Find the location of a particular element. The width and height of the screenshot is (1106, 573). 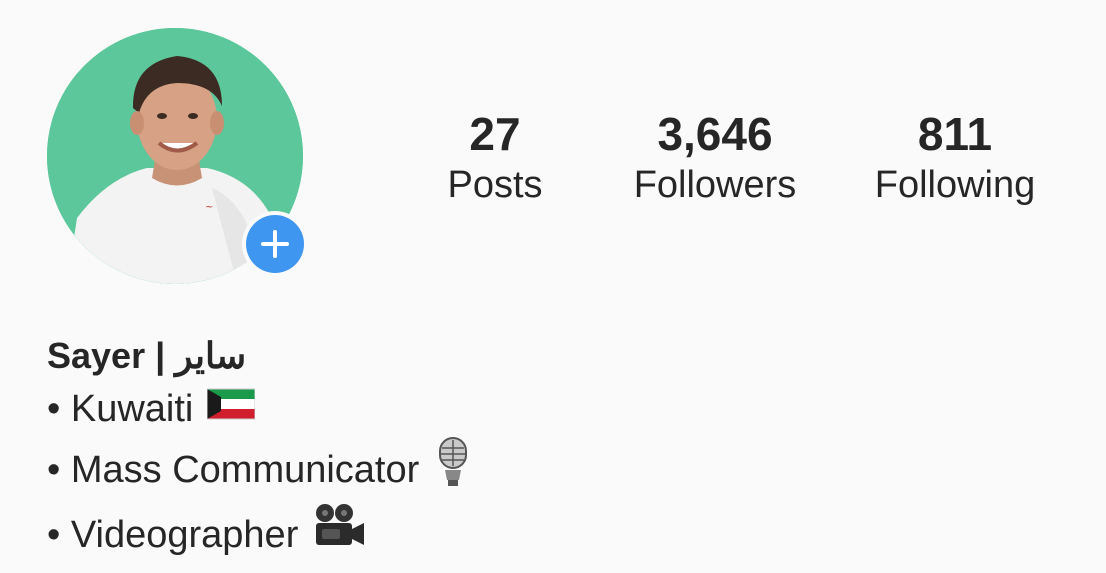

add-story-button is located at coordinates (275, 244).